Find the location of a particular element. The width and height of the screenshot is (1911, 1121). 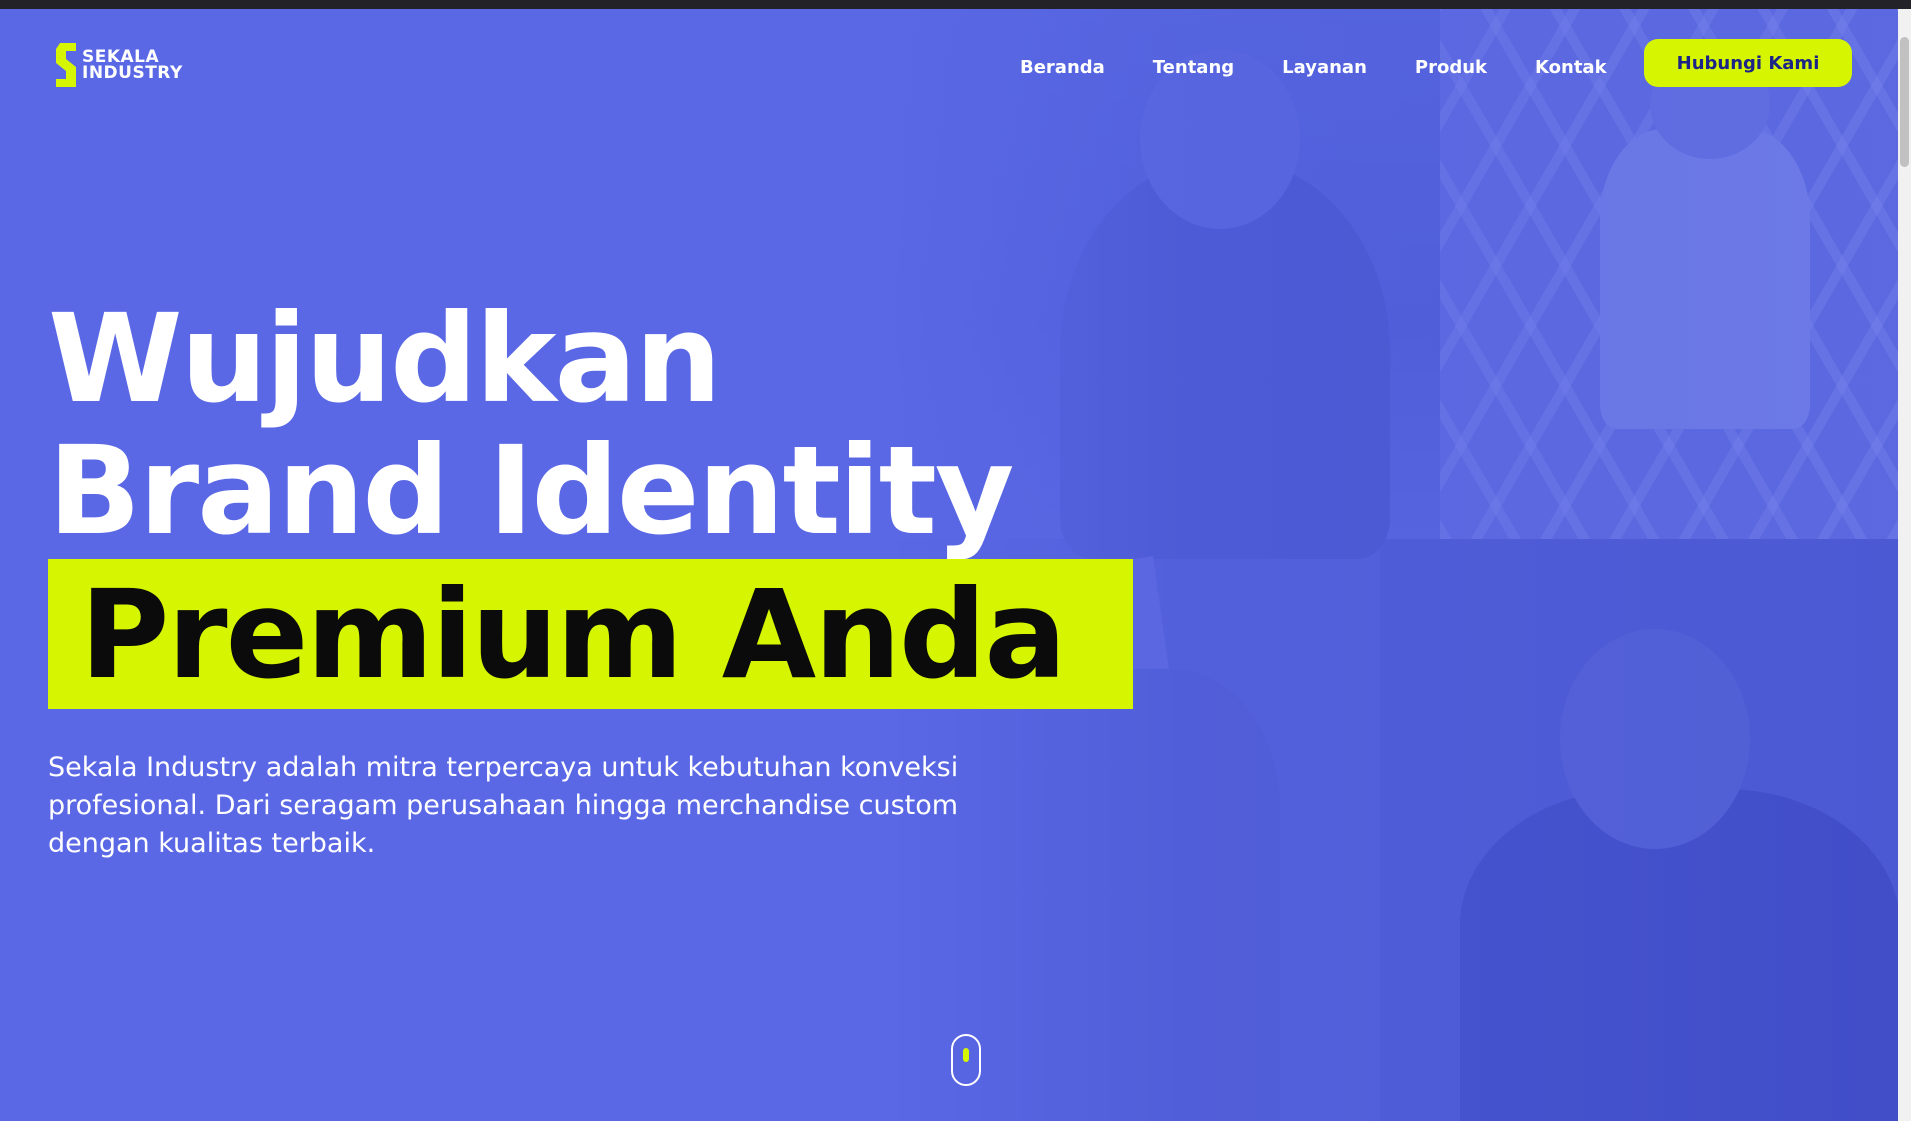

contact-us-button: Hubungi Kami is located at coordinates (1748, 63).